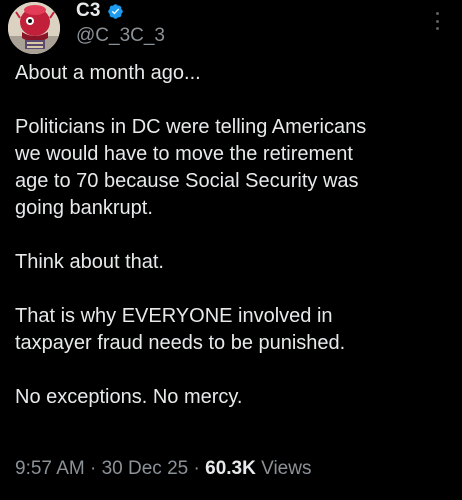 This screenshot has width=462, height=500. What do you see at coordinates (115, 11) in the screenshot?
I see `verified-badge-icon` at bounding box center [115, 11].